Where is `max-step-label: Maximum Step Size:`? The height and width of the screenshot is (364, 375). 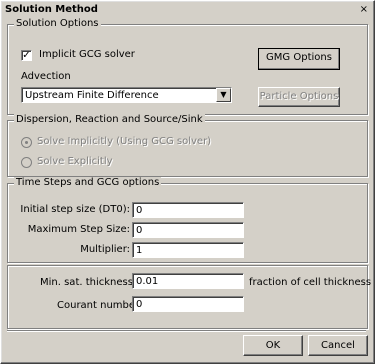
max-step-label: Maximum Step Size: is located at coordinates (78, 229).